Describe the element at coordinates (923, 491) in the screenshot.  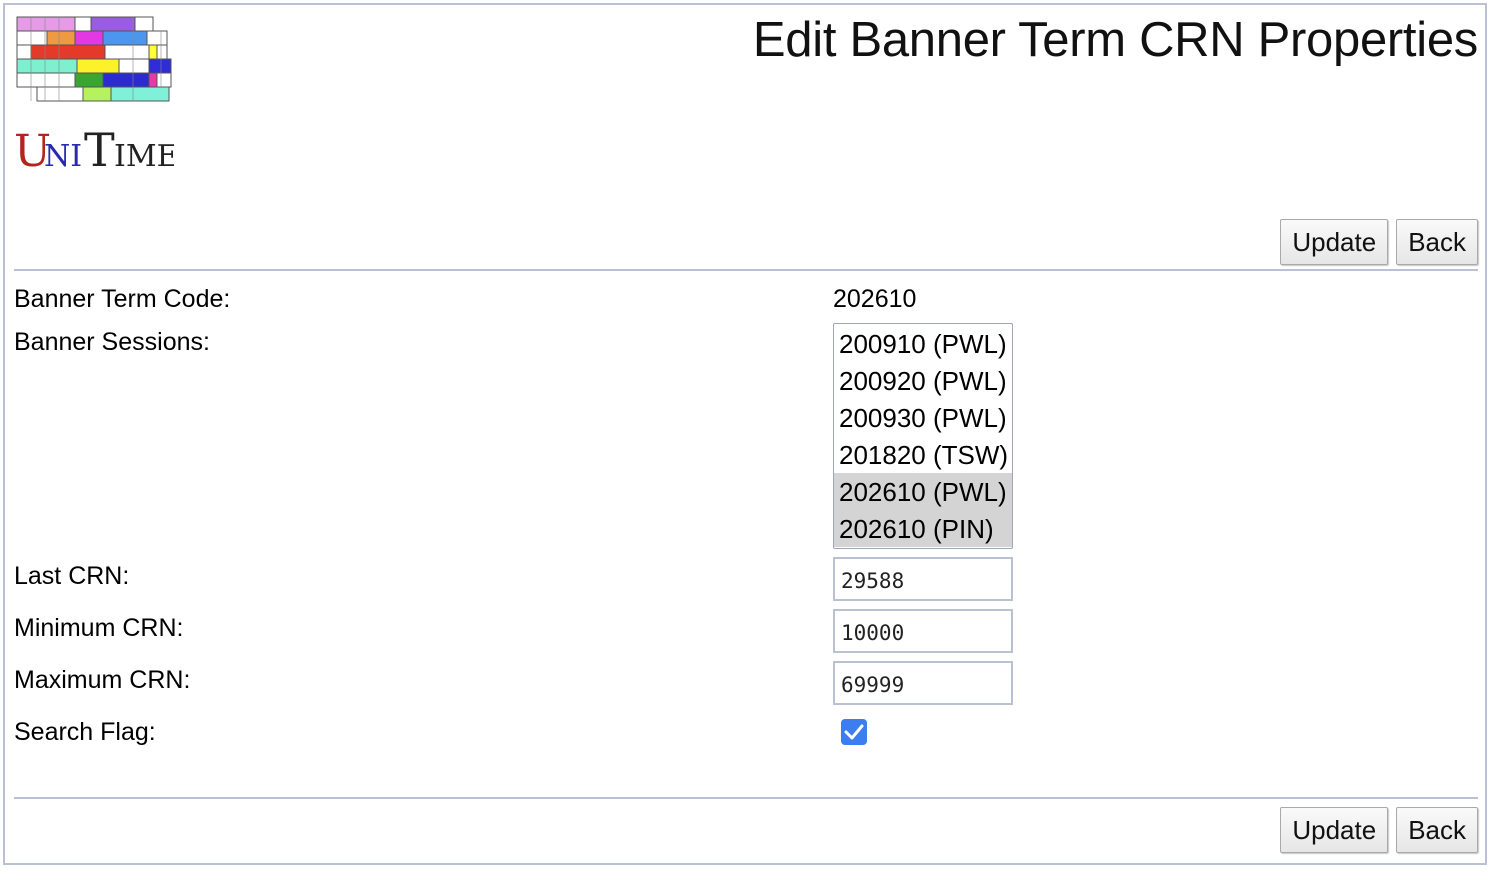
I see `session-option: 202610 (PWL)` at that location.